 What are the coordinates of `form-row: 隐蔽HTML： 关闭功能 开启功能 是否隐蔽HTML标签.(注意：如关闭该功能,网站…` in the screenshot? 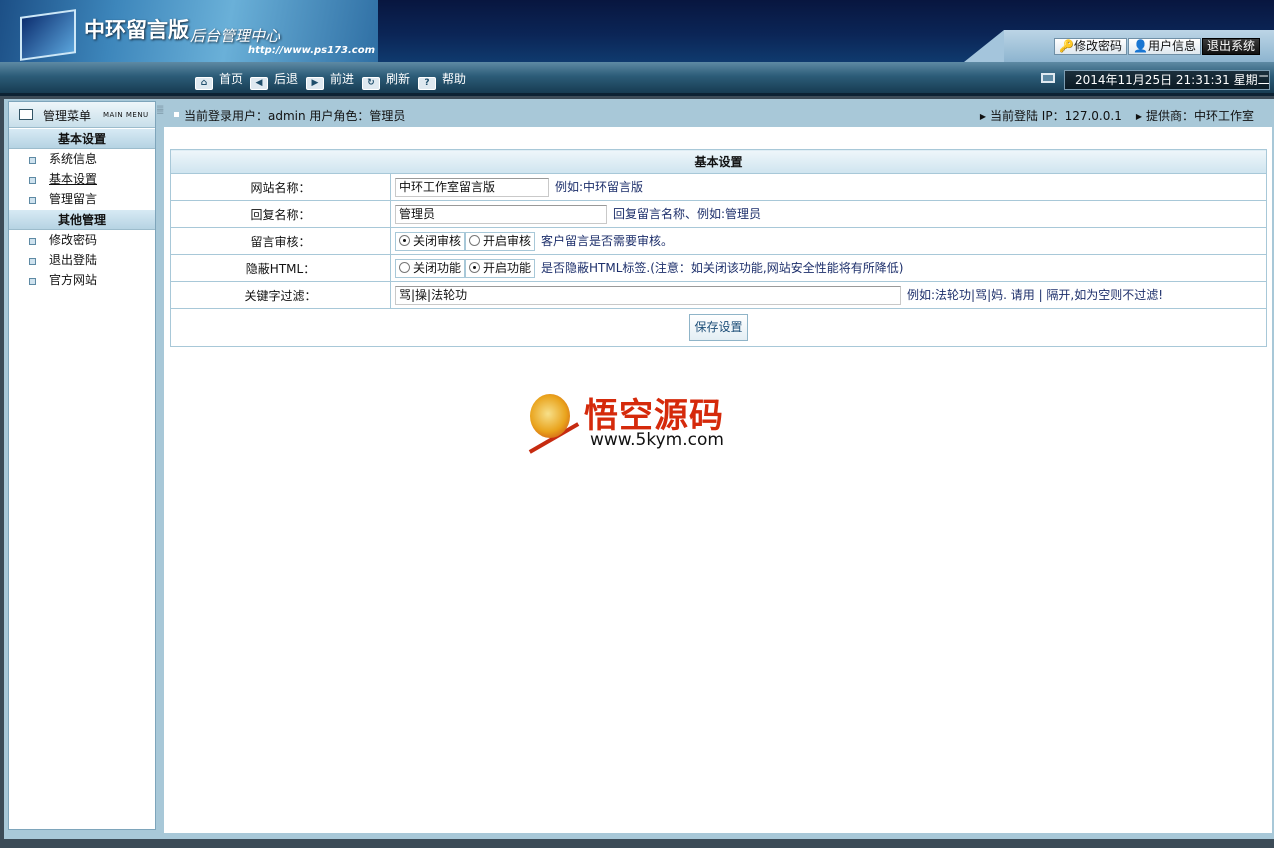 It's located at (718, 268).